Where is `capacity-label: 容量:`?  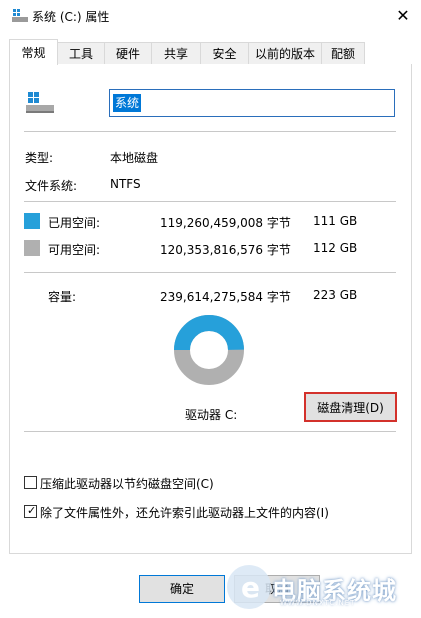
capacity-label: 容量: is located at coordinates (62, 297).